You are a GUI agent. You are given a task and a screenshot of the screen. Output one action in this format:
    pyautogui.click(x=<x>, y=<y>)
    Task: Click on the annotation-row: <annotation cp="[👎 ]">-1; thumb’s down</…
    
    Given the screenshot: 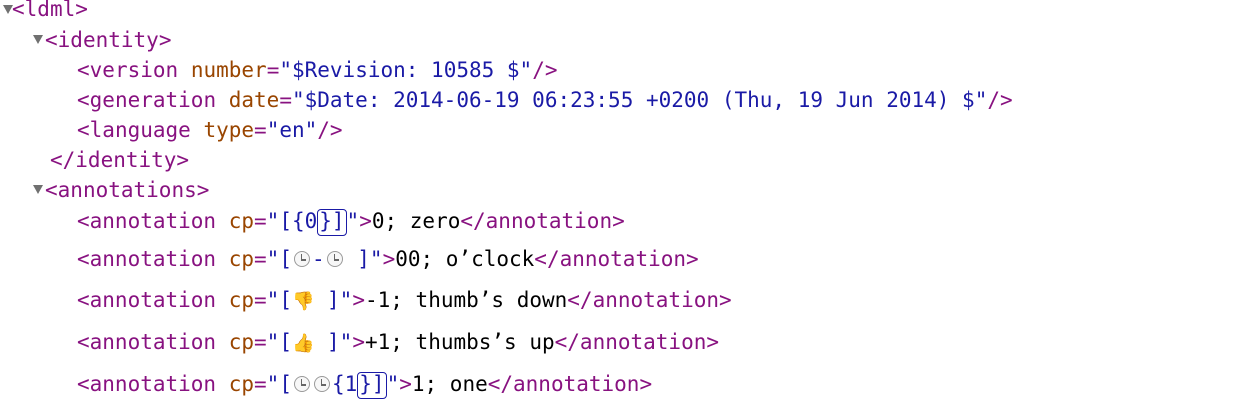 What is the action you would take?
    pyautogui.click(x=404, y=300)
    